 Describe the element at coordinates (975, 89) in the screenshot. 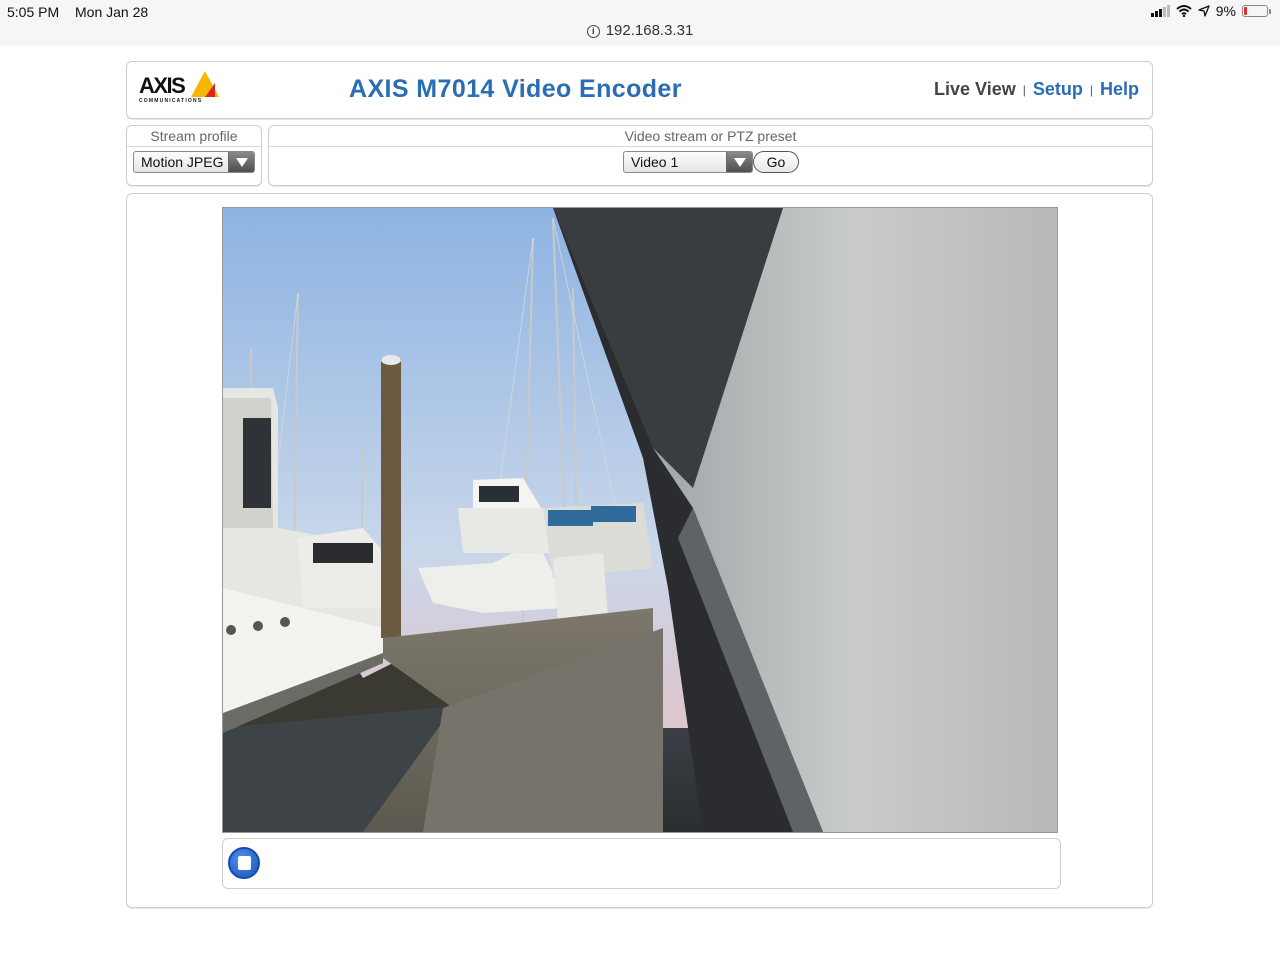

I see `nav-live-view: Live View` at that location.